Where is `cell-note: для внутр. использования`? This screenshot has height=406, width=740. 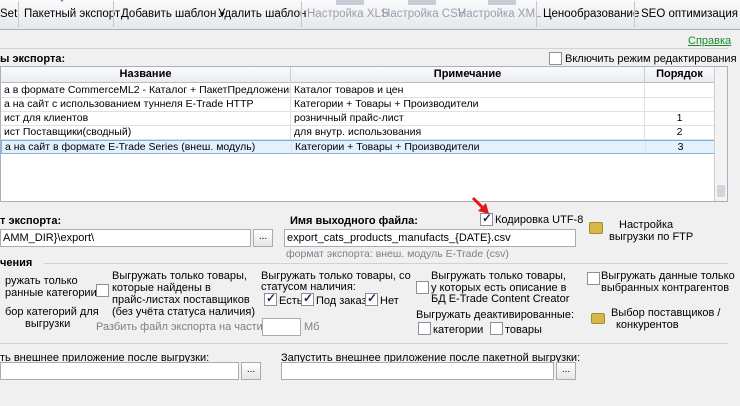
cell-note: для внутр. использования is located at coordinates (468, 133).